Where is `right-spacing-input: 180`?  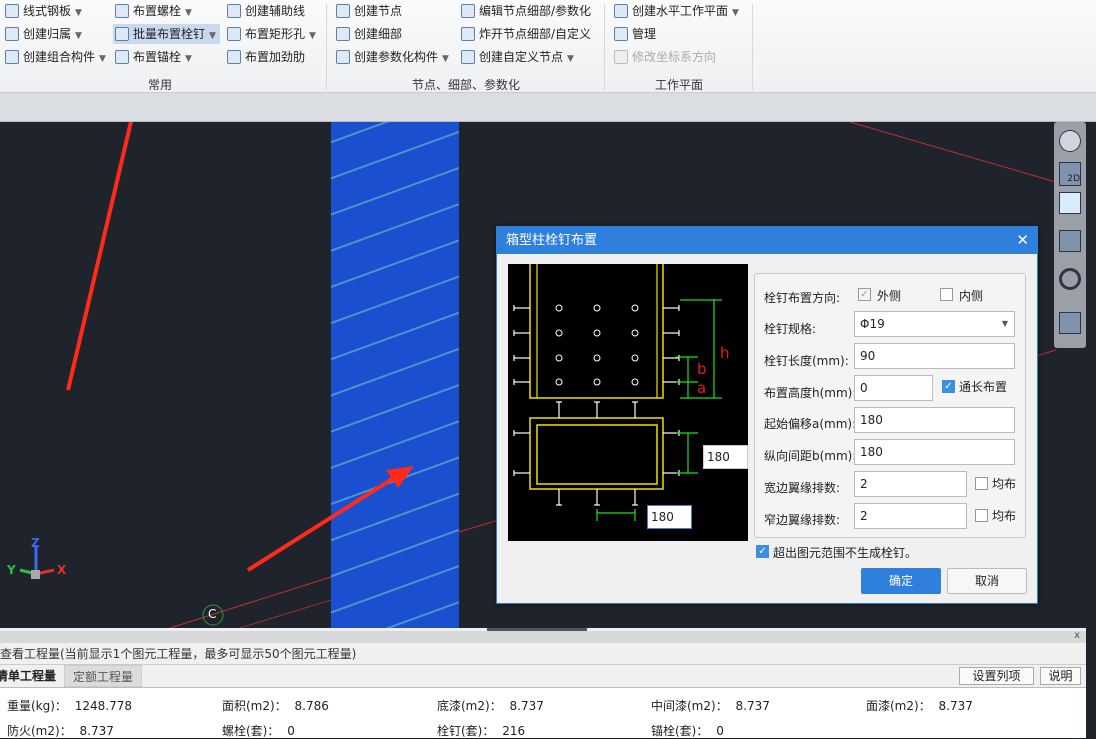 right-spacing-input: 180 is located at coordinates (725, 457).